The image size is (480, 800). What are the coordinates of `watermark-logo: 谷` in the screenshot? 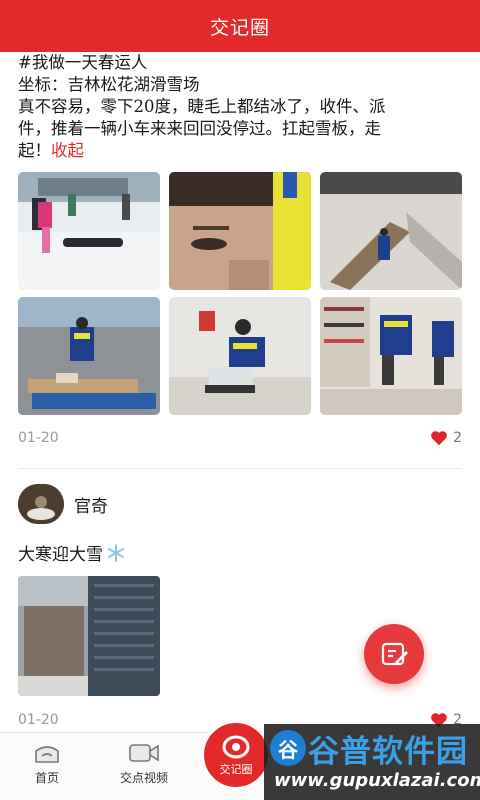 It's located at (288, 748).